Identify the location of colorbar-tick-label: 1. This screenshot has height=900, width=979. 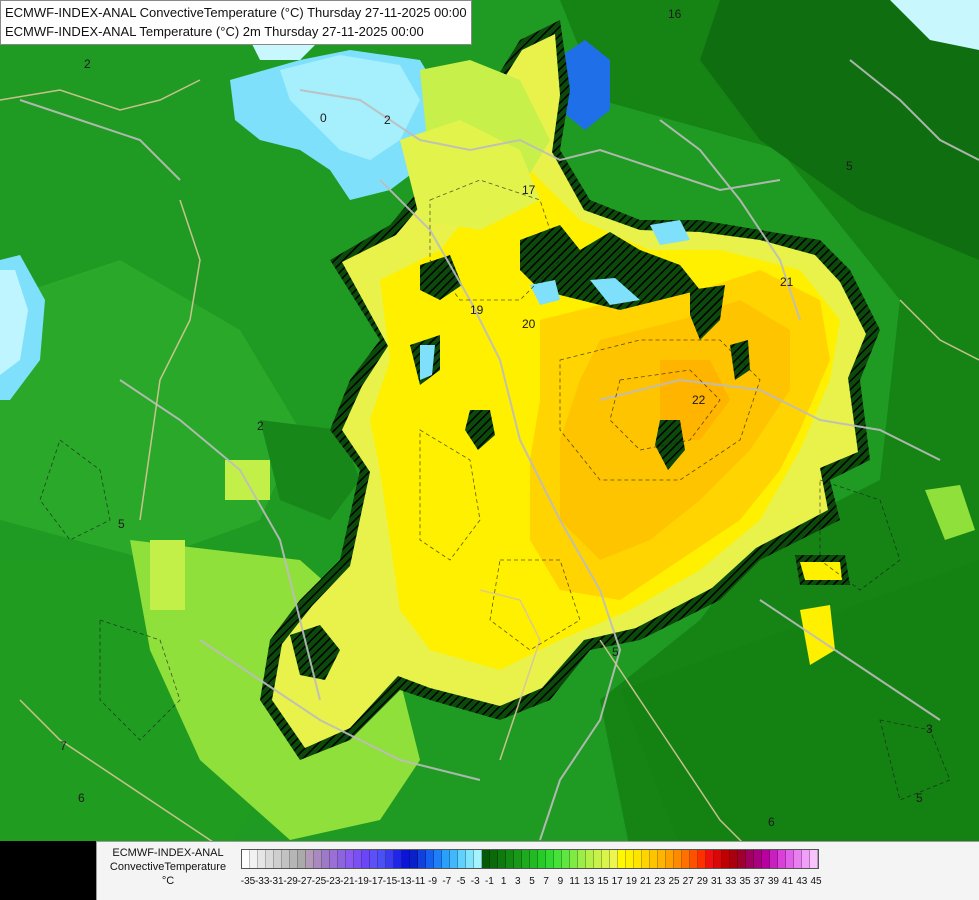
(503, 881).